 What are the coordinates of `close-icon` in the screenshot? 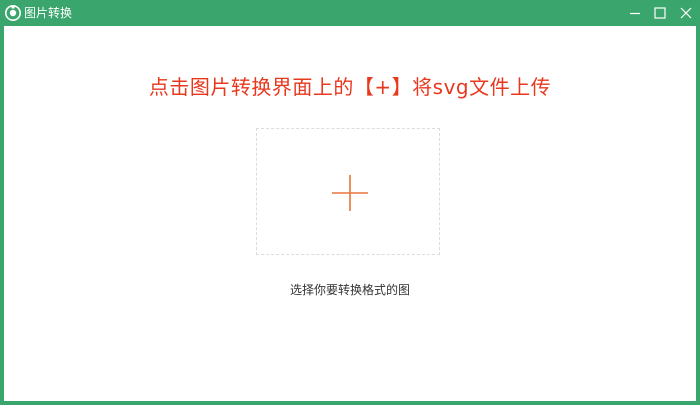 It's located at (686, 13).